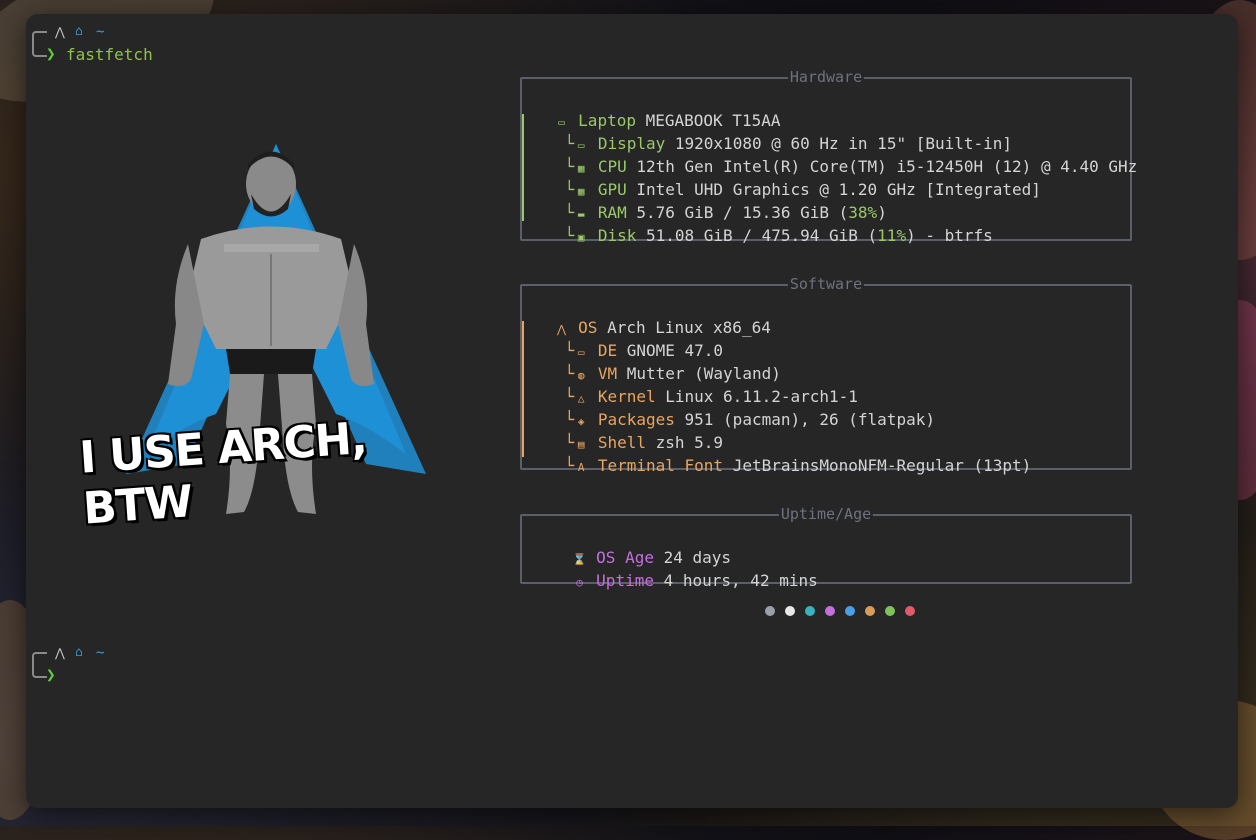  What do you see at coordinates (826, 514) in the screenshot?
I see `uptime-title: Uptime/Age` at bounding box center [826, 514].